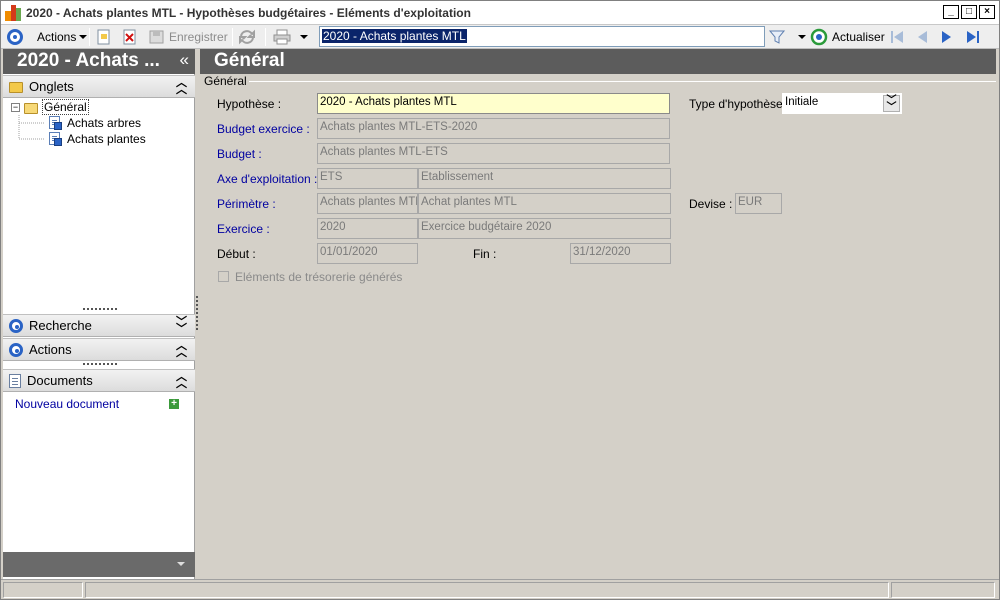 This screenshot has width=1000, height=600. Describe the element at coordinates (973, 37) in the screenshot. I see `last-record-icon` at that location.